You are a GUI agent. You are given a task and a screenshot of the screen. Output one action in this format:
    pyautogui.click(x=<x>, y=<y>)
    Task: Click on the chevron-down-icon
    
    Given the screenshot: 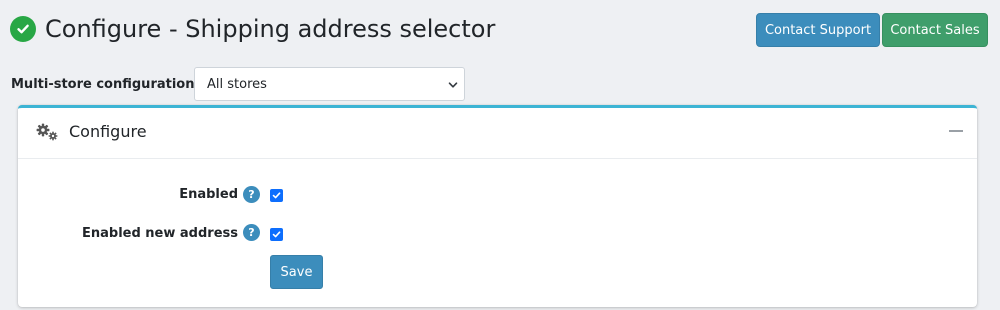 What is the action you would take?
    pyautogui.click(x=453, y=86)
    